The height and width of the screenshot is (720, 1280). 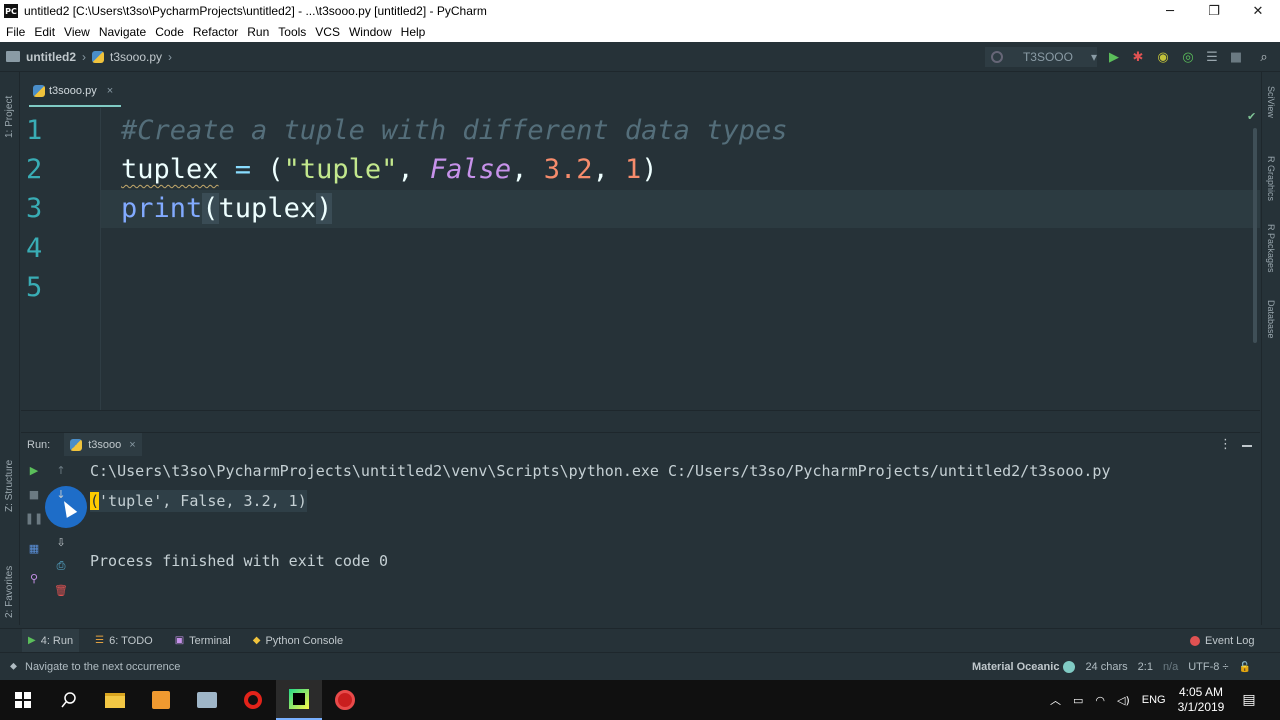 What do you see at coordinates (258, 32) in the screenshot?
I see `menu-run: Run` at bounding box center [258, 32].